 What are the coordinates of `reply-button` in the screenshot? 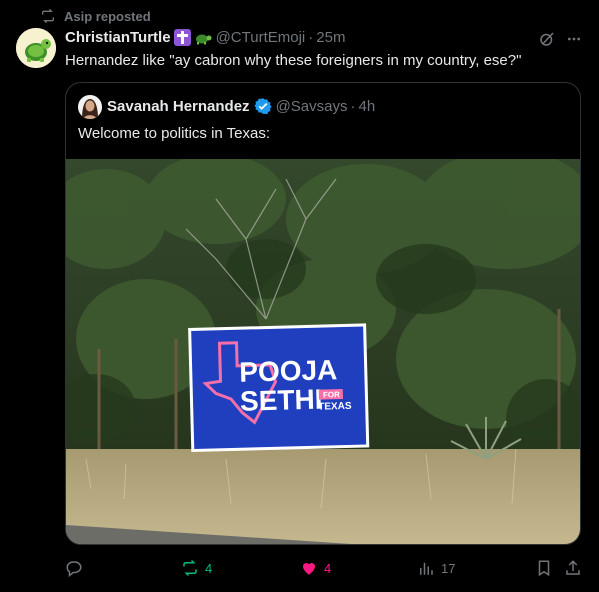 It's located at (77, 568).